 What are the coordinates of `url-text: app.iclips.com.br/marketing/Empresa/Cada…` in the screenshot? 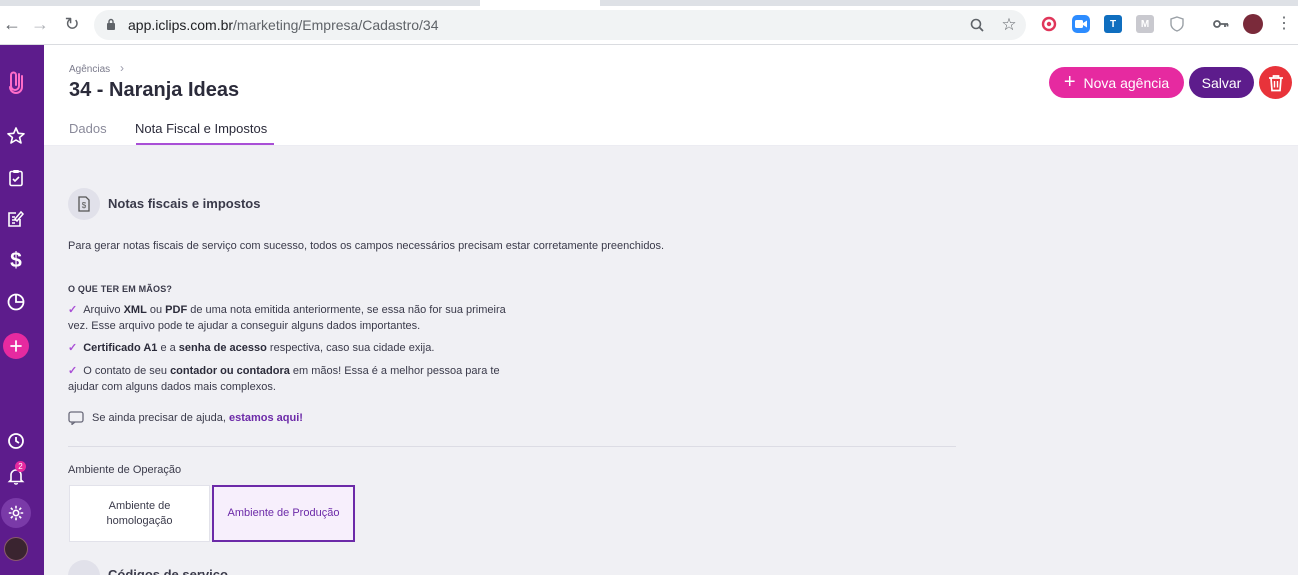 It's located at (283, 25).